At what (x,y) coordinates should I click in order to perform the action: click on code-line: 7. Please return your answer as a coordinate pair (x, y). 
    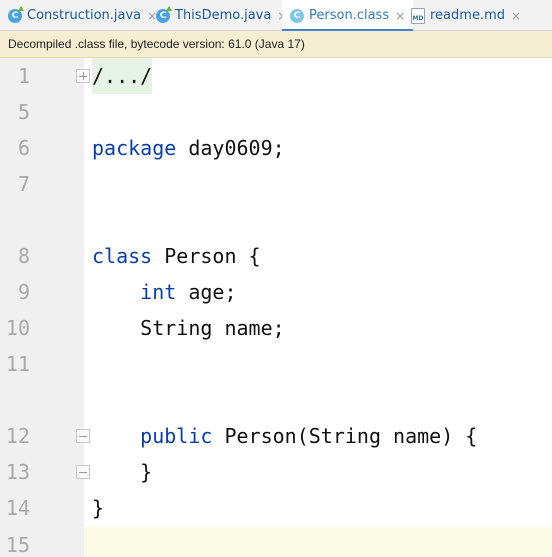
    Looking at the image, I should click on (276, 184).